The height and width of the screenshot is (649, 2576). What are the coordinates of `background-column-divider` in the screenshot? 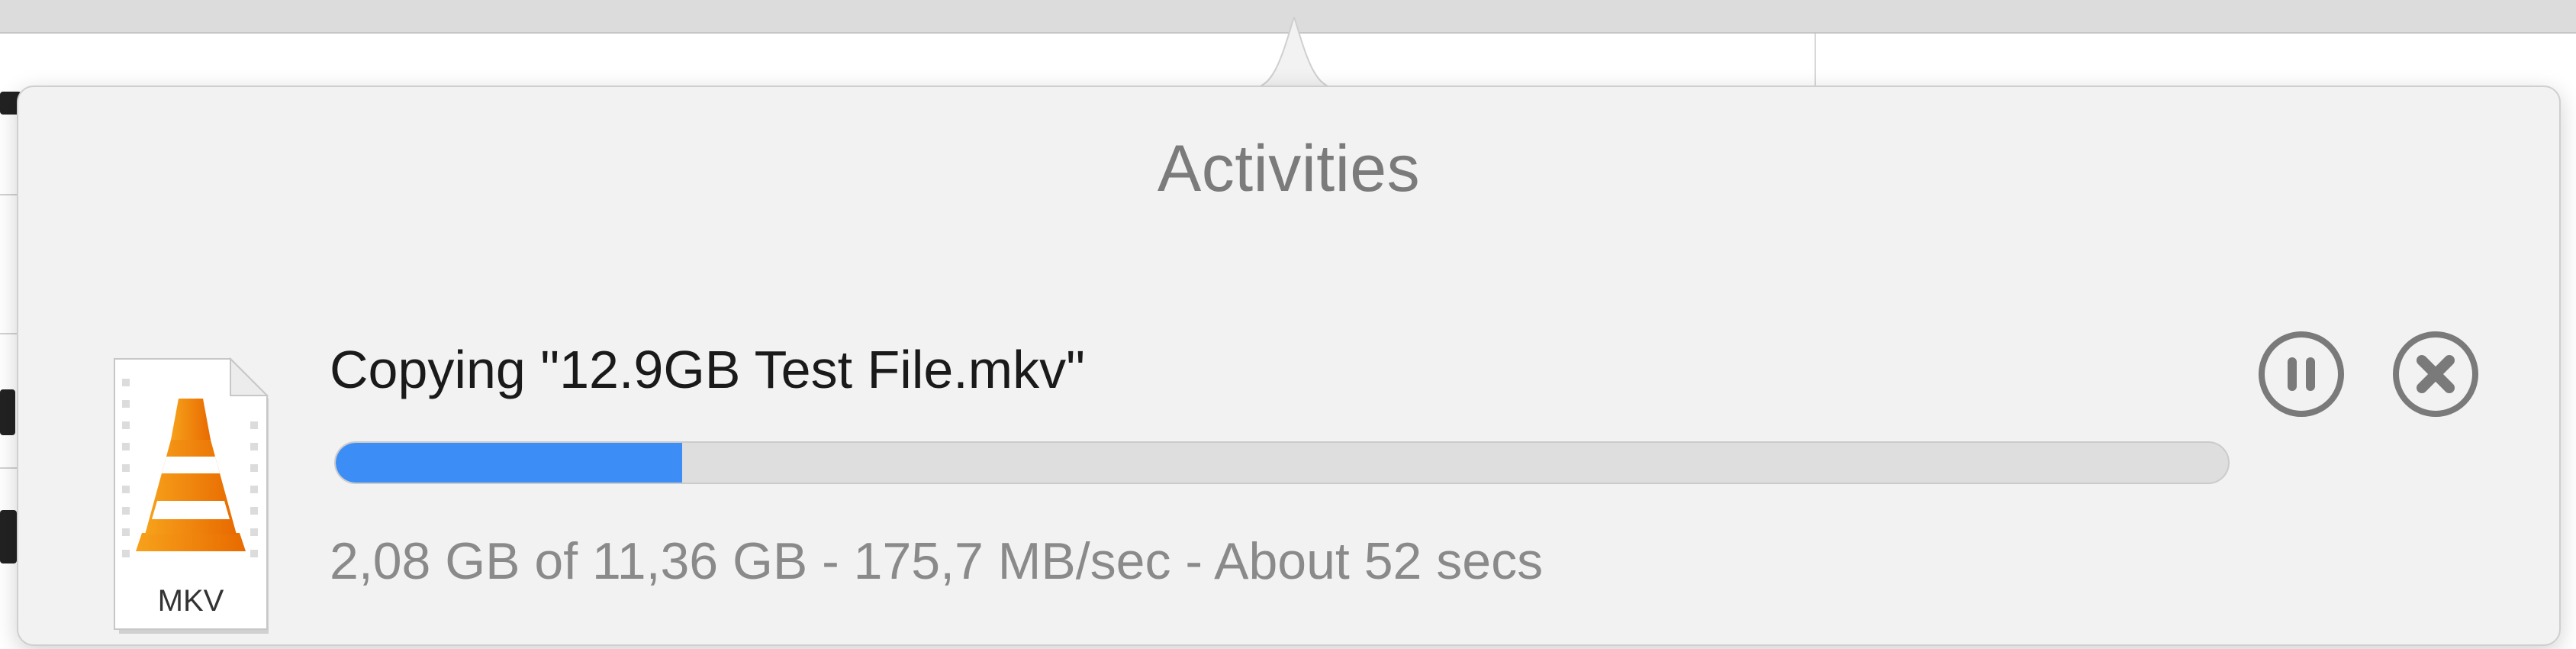 It's located at (1815, 63).